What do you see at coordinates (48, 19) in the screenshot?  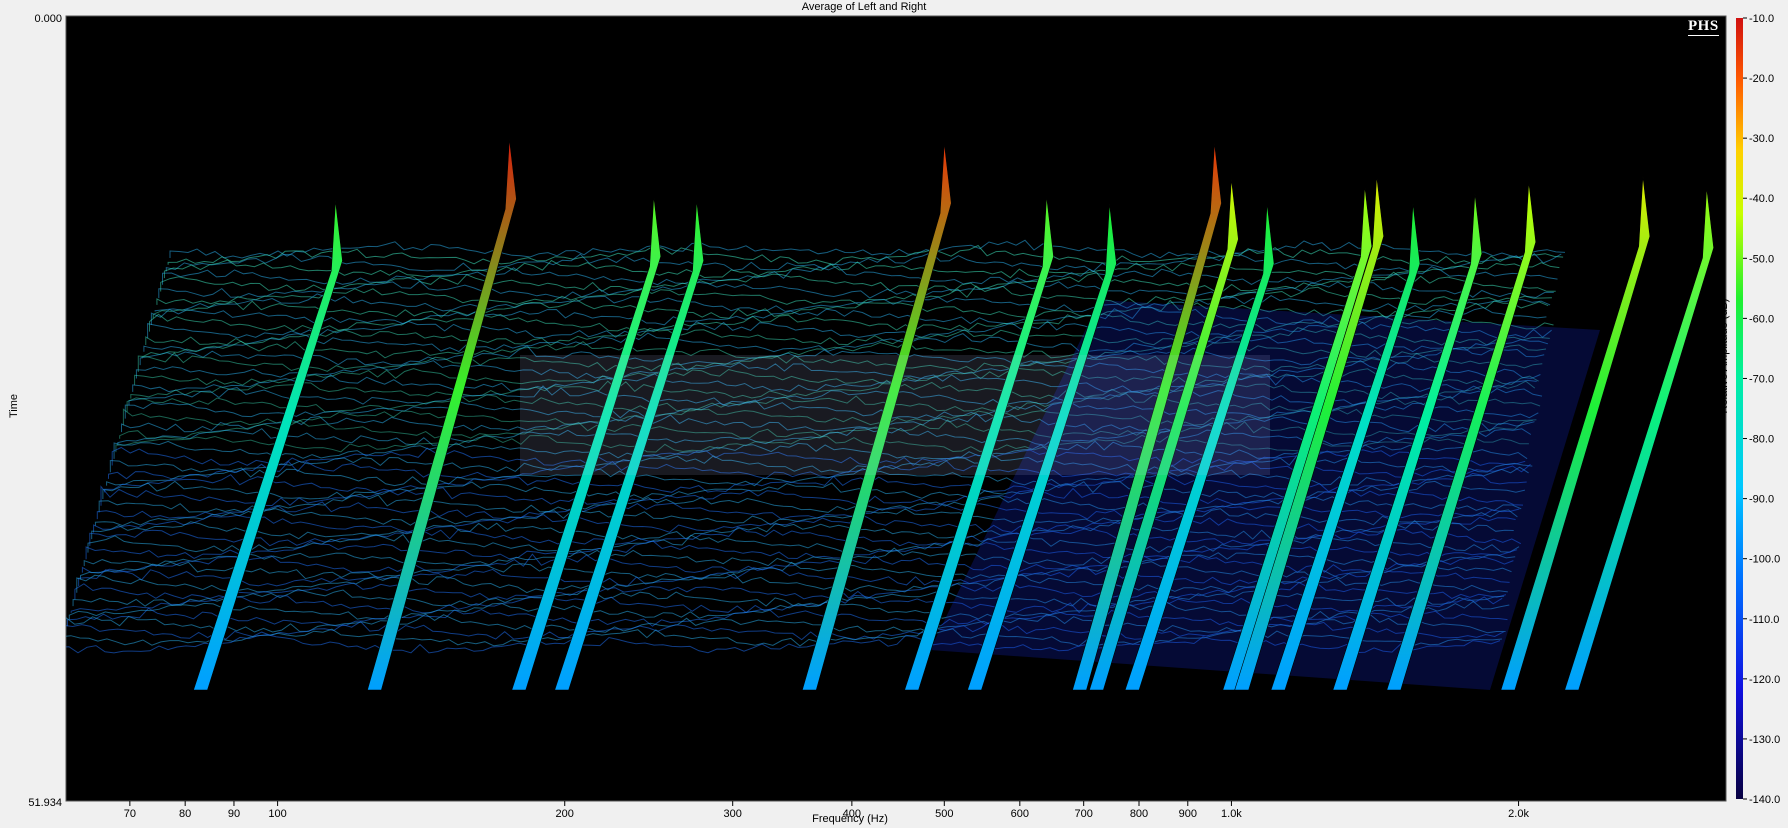 I see `y-tick-label-top: 0.000` at bounding box center [48, 19].